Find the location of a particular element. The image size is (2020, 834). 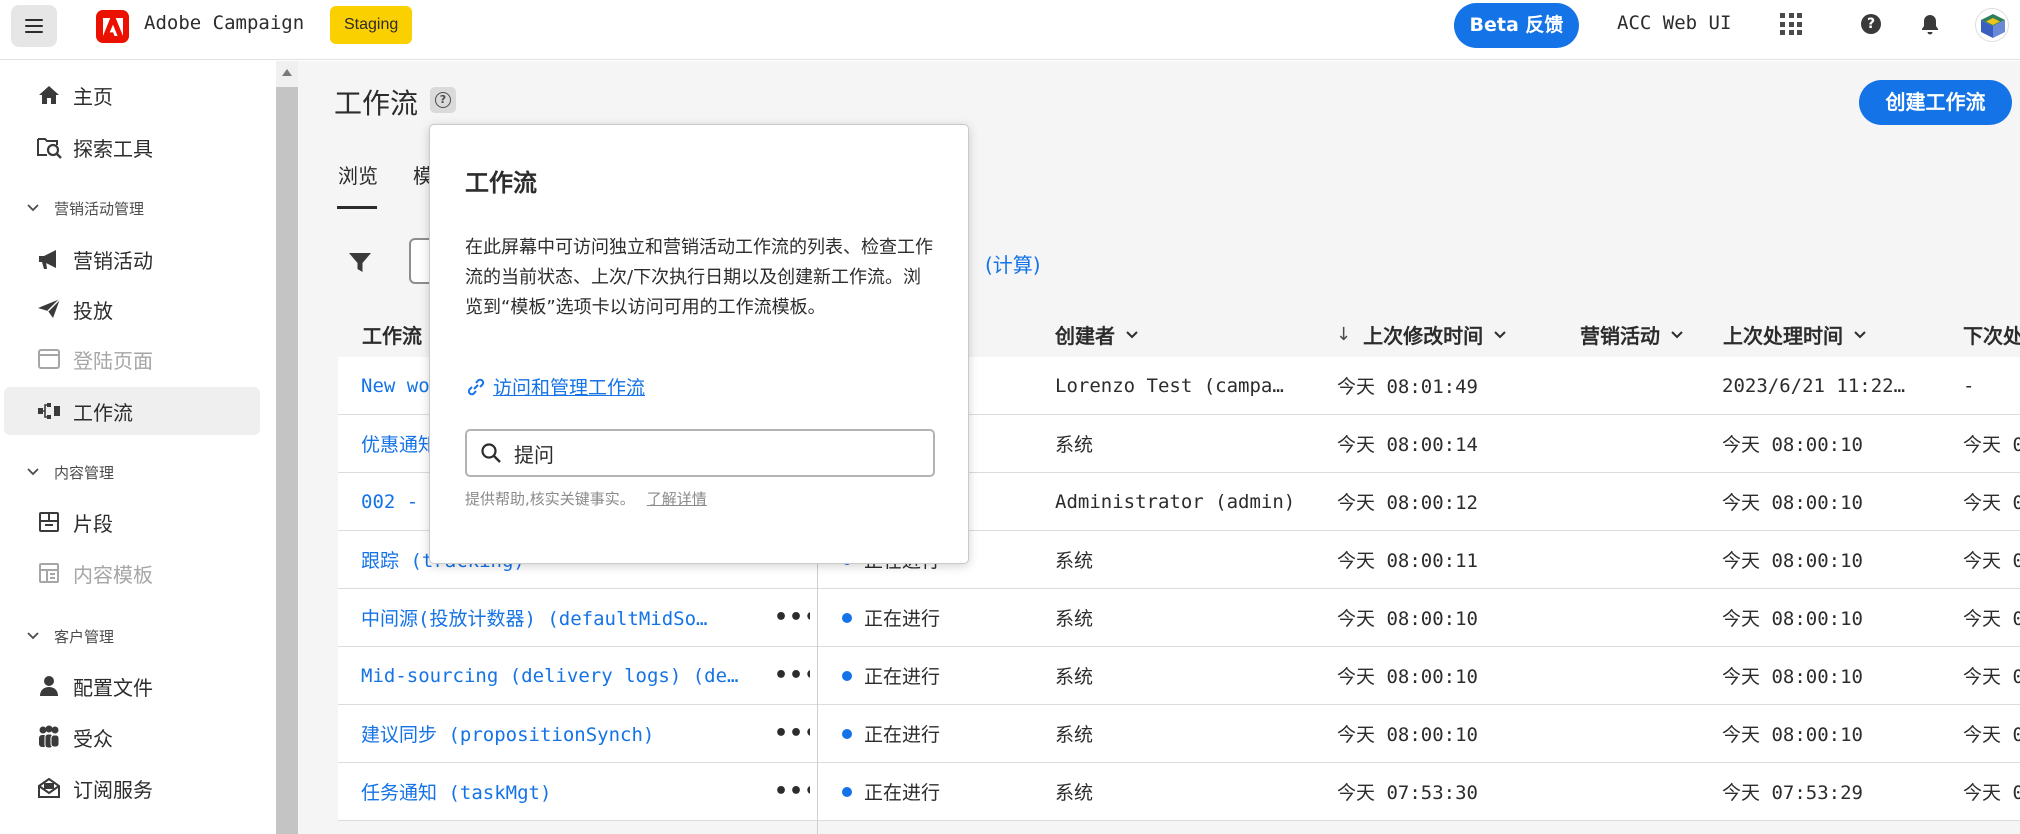

section-content-management: 内容管理 is located at coordinates (70, 472).